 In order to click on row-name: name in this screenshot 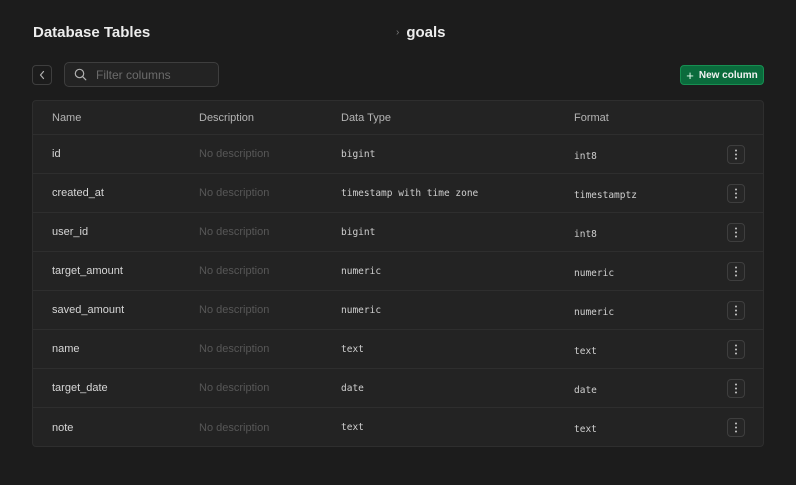, I will do `click(66, 349)`.